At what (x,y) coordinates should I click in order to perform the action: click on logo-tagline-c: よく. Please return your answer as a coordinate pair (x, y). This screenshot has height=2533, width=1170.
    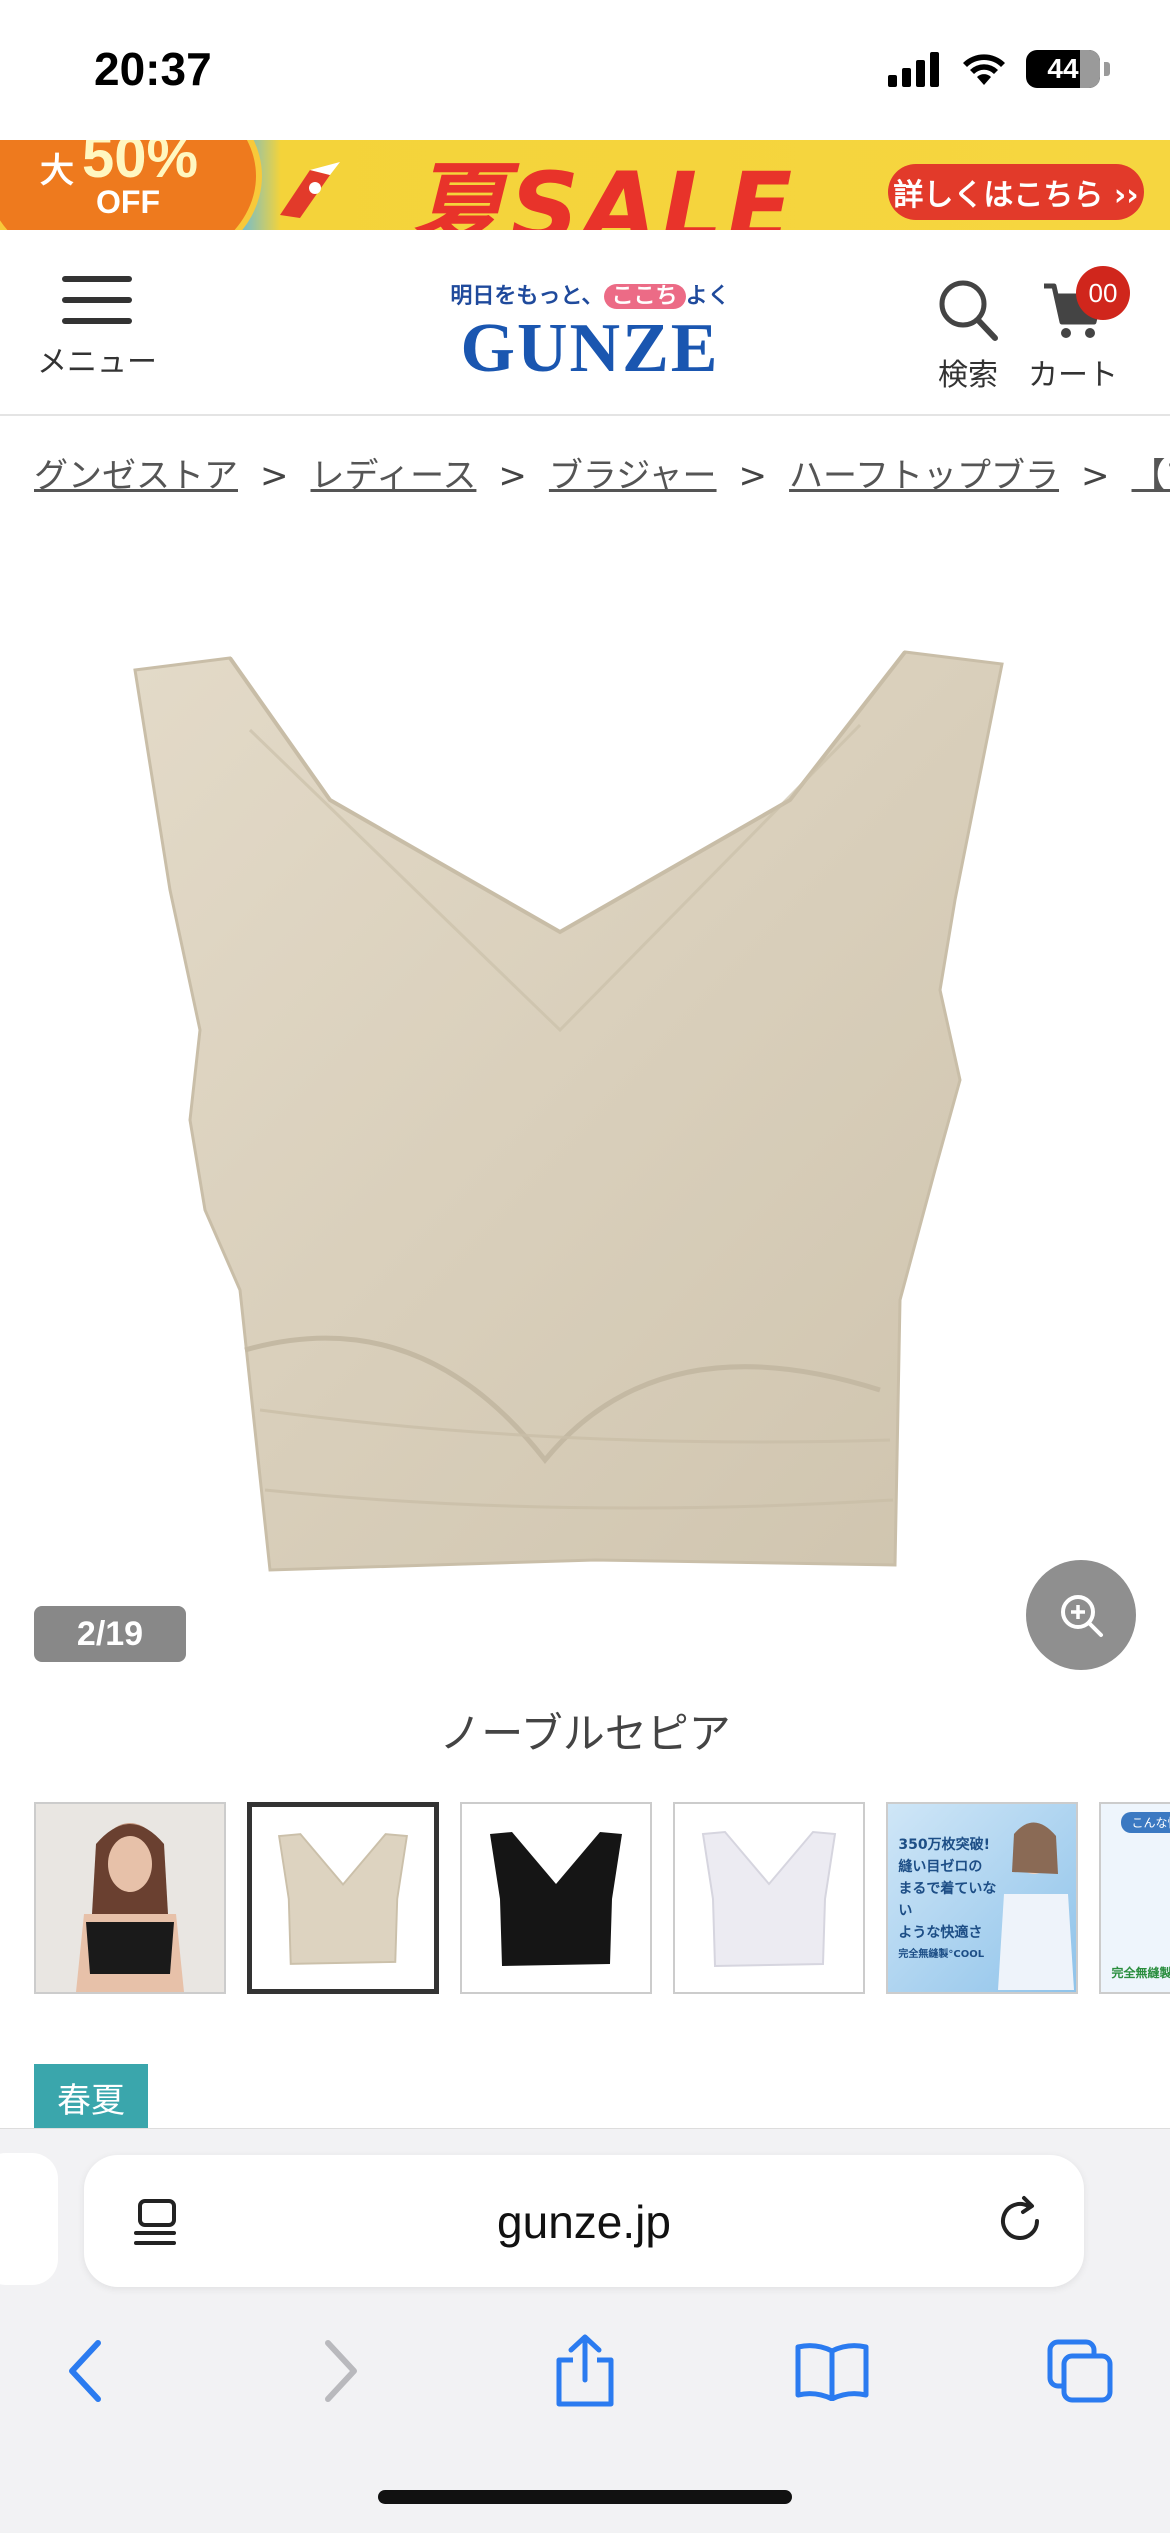
    Looking at the image, I should click on (707, 296).